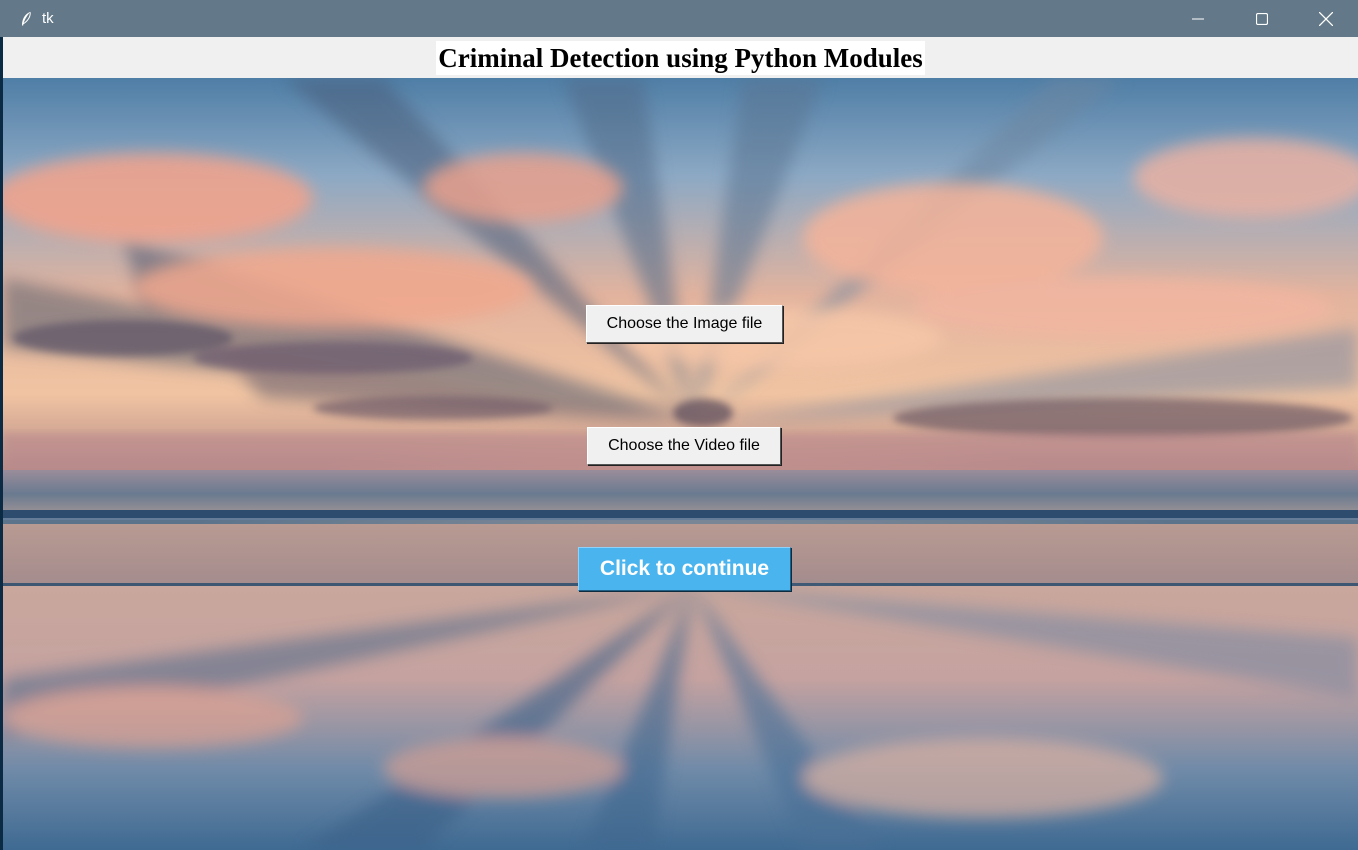 The height and width of the screenshot is (850, 1358). I want to click on close-button, so click(1326, 18).